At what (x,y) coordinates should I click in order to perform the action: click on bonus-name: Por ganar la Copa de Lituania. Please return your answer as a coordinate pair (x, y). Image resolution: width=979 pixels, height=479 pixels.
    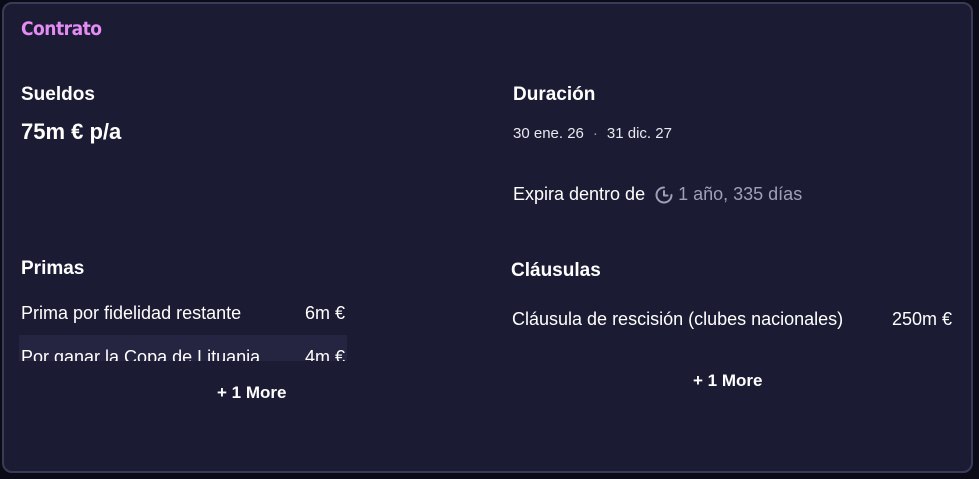
    Looking at the image, I should click on (141, 354).